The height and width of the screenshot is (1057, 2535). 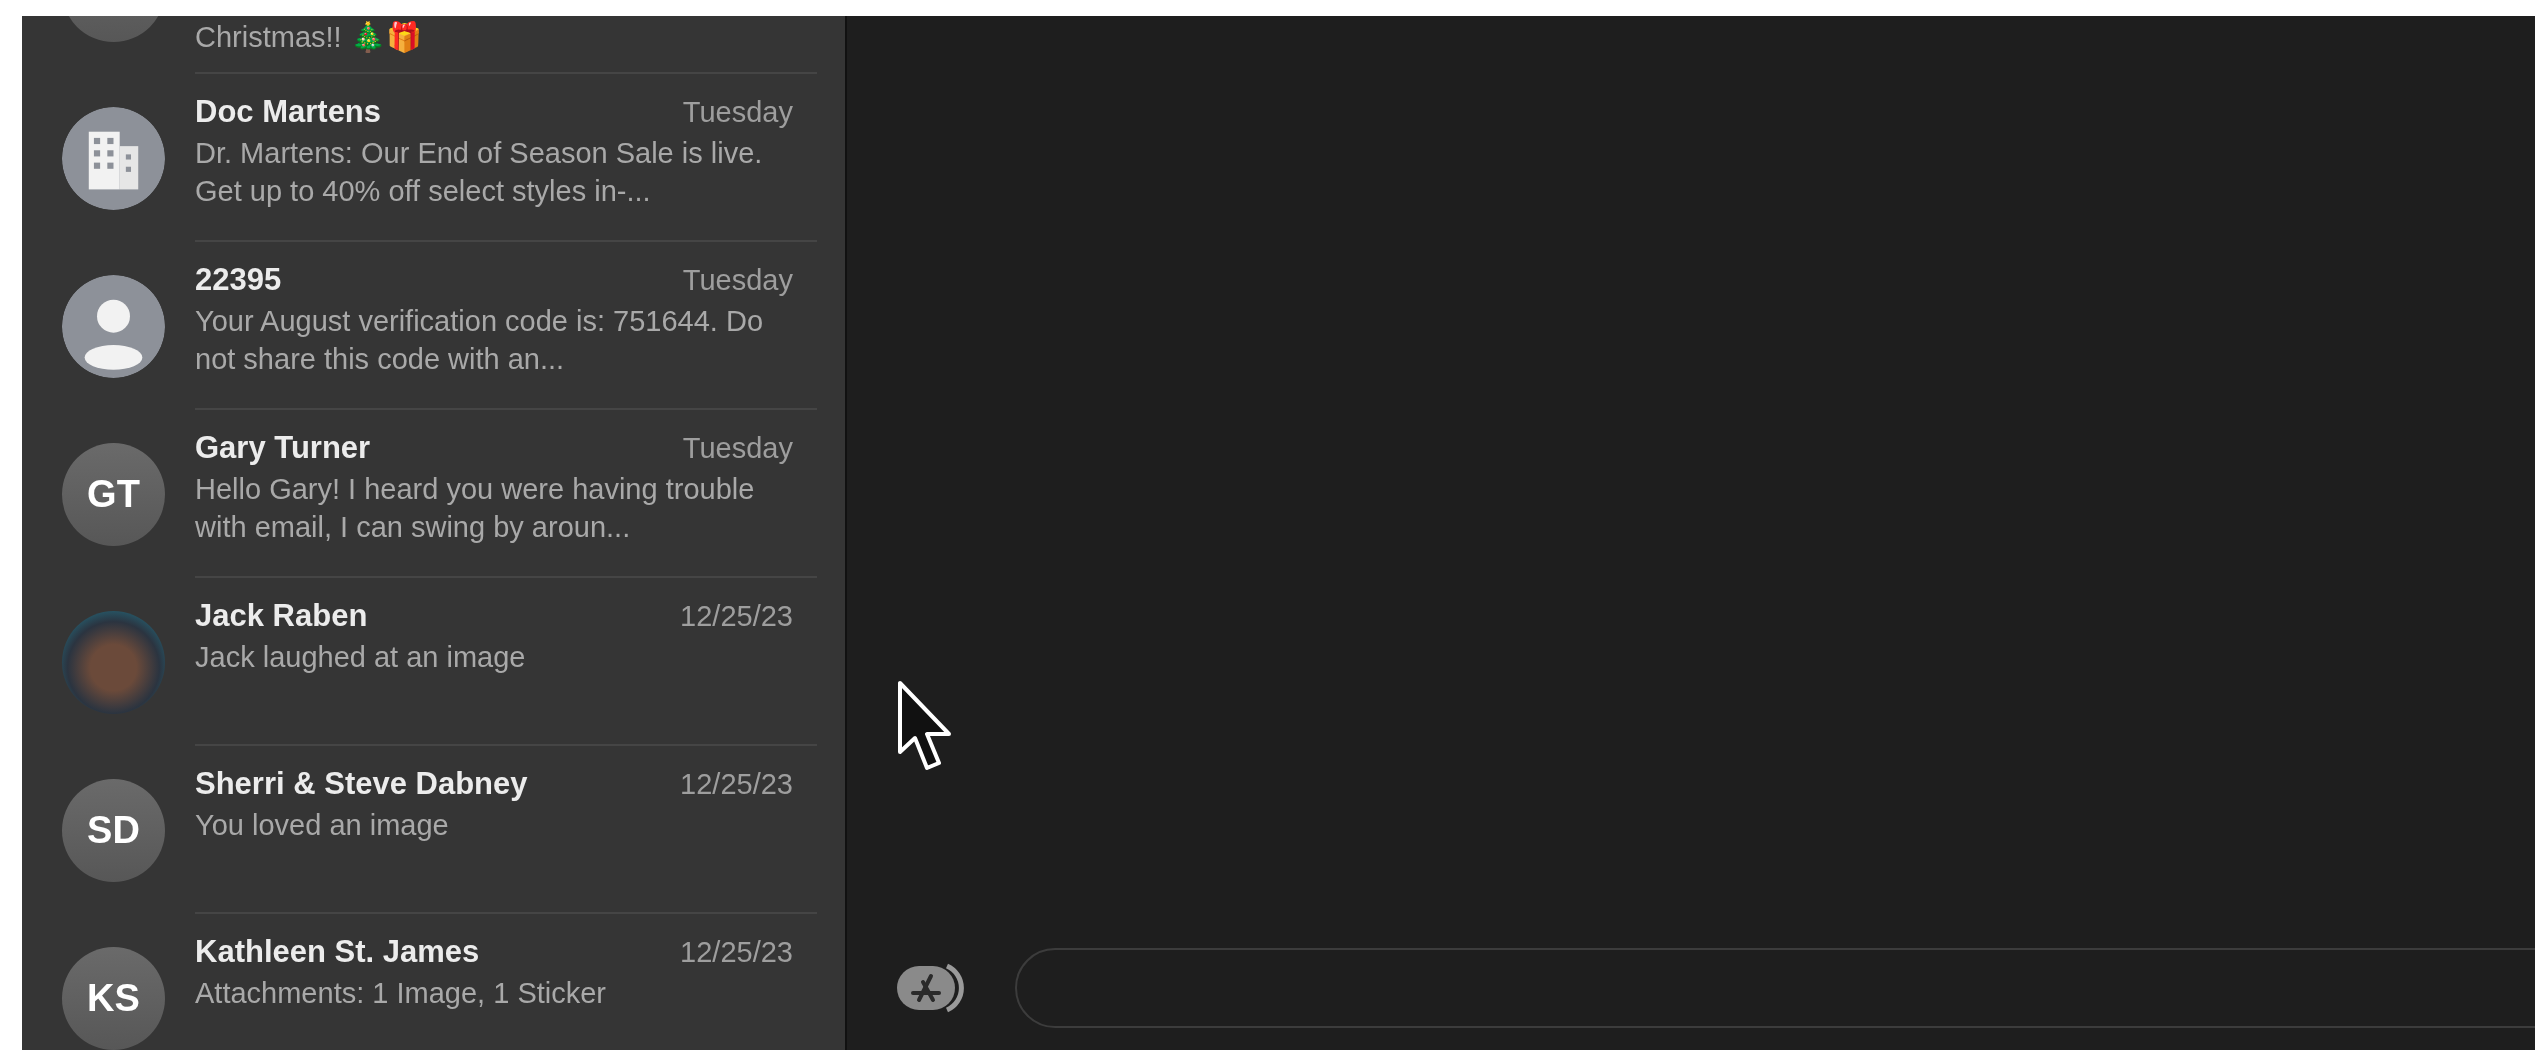 I want to click on conversation-item: KS Kathleen St. James 12/25/23 Attachments: 1 Image, 1 Sticker, so click(x=433, y=982).